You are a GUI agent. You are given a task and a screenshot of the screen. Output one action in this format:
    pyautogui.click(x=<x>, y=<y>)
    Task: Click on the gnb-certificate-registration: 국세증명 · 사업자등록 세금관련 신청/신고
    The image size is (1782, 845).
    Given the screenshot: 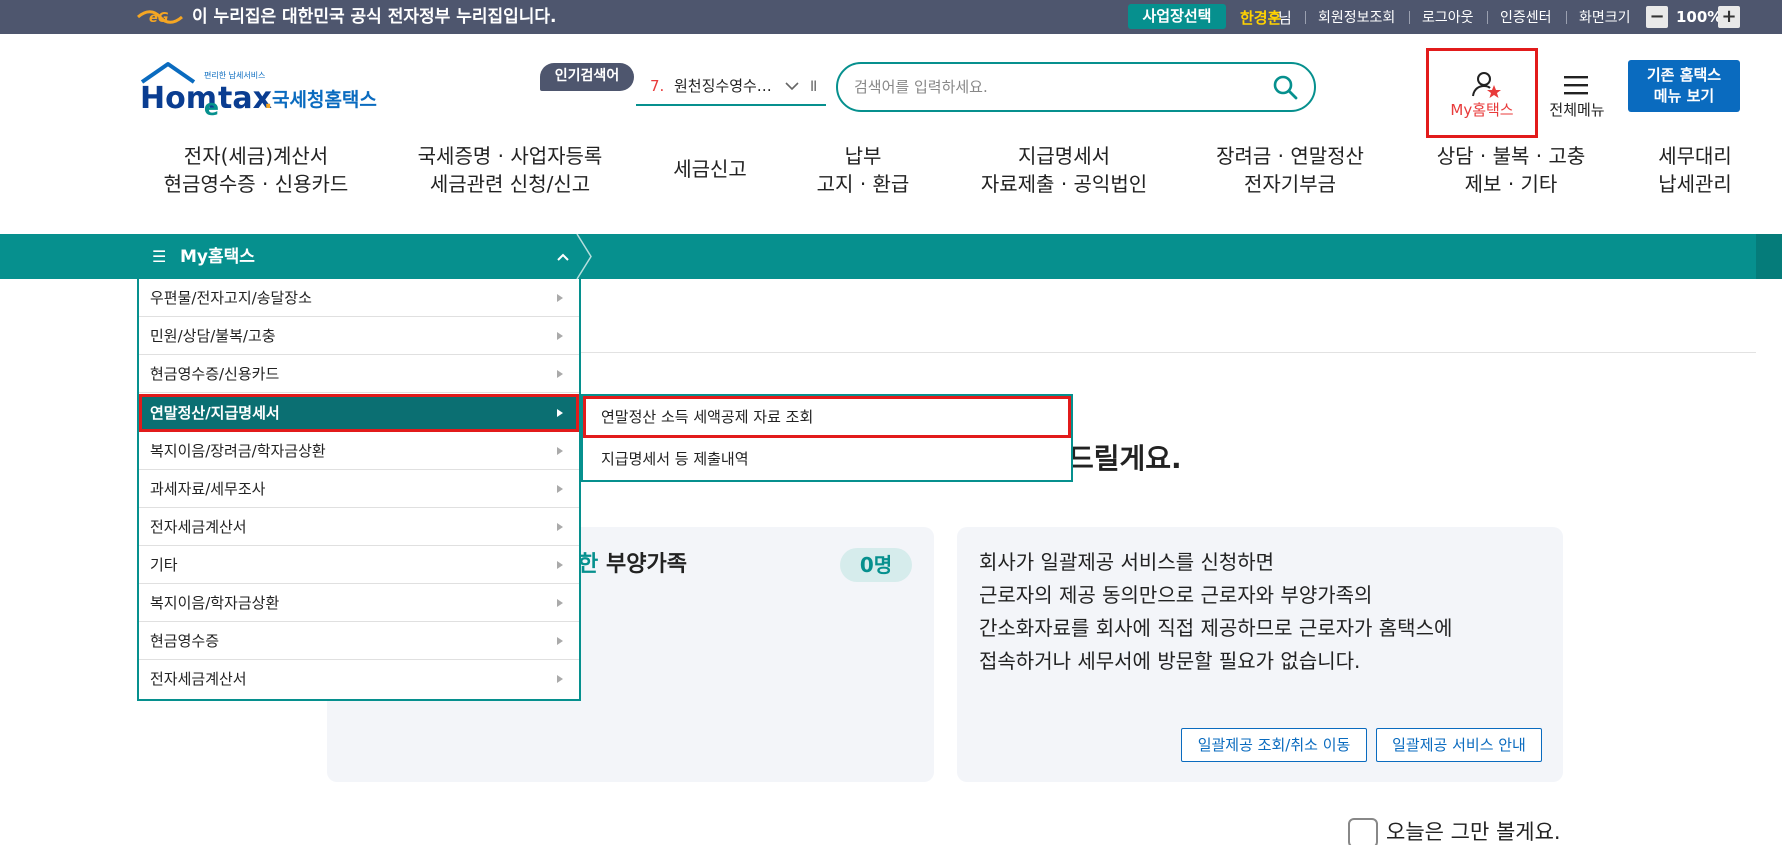 What is the action you would take?
    pyautogui.click(x=510, y=170)
    